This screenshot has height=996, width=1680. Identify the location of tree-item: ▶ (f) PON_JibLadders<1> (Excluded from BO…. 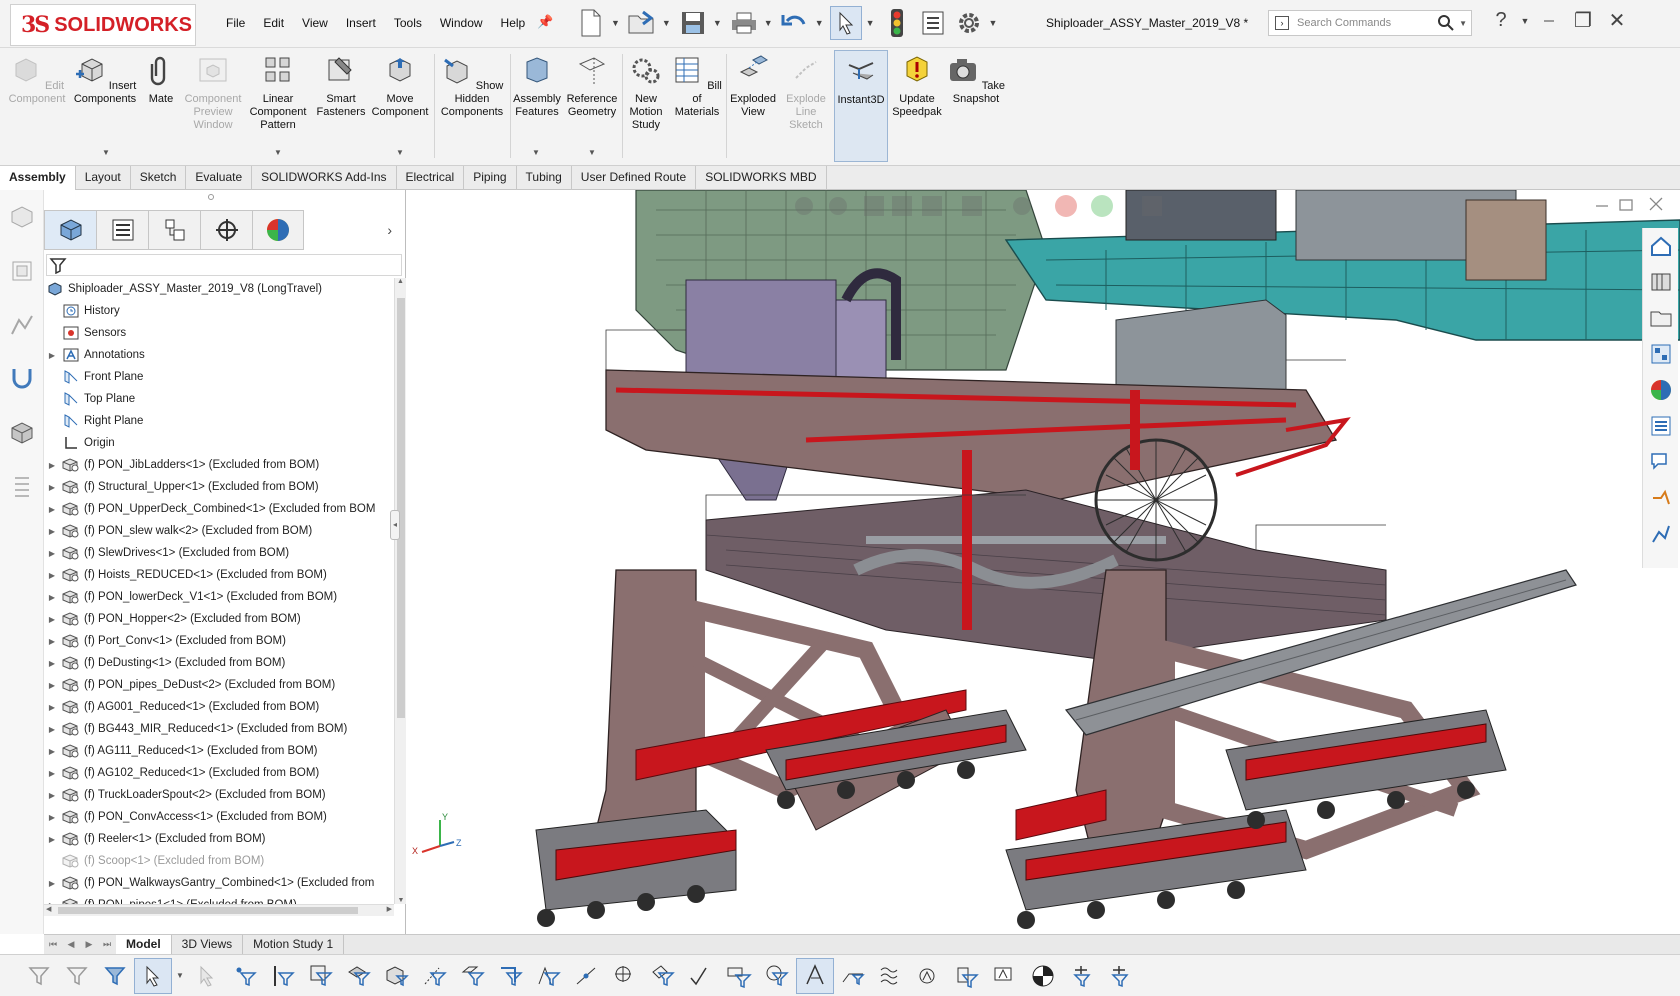
(219, 465).